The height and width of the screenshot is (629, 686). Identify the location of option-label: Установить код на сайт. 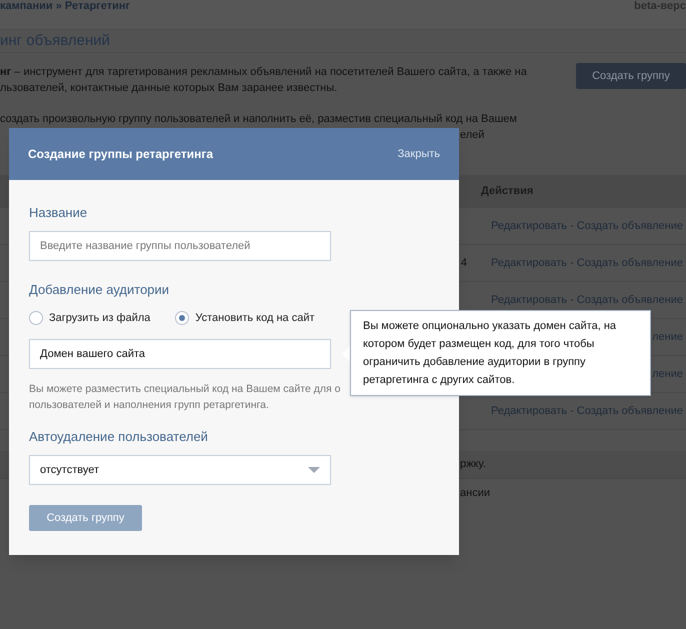
(255, 318).